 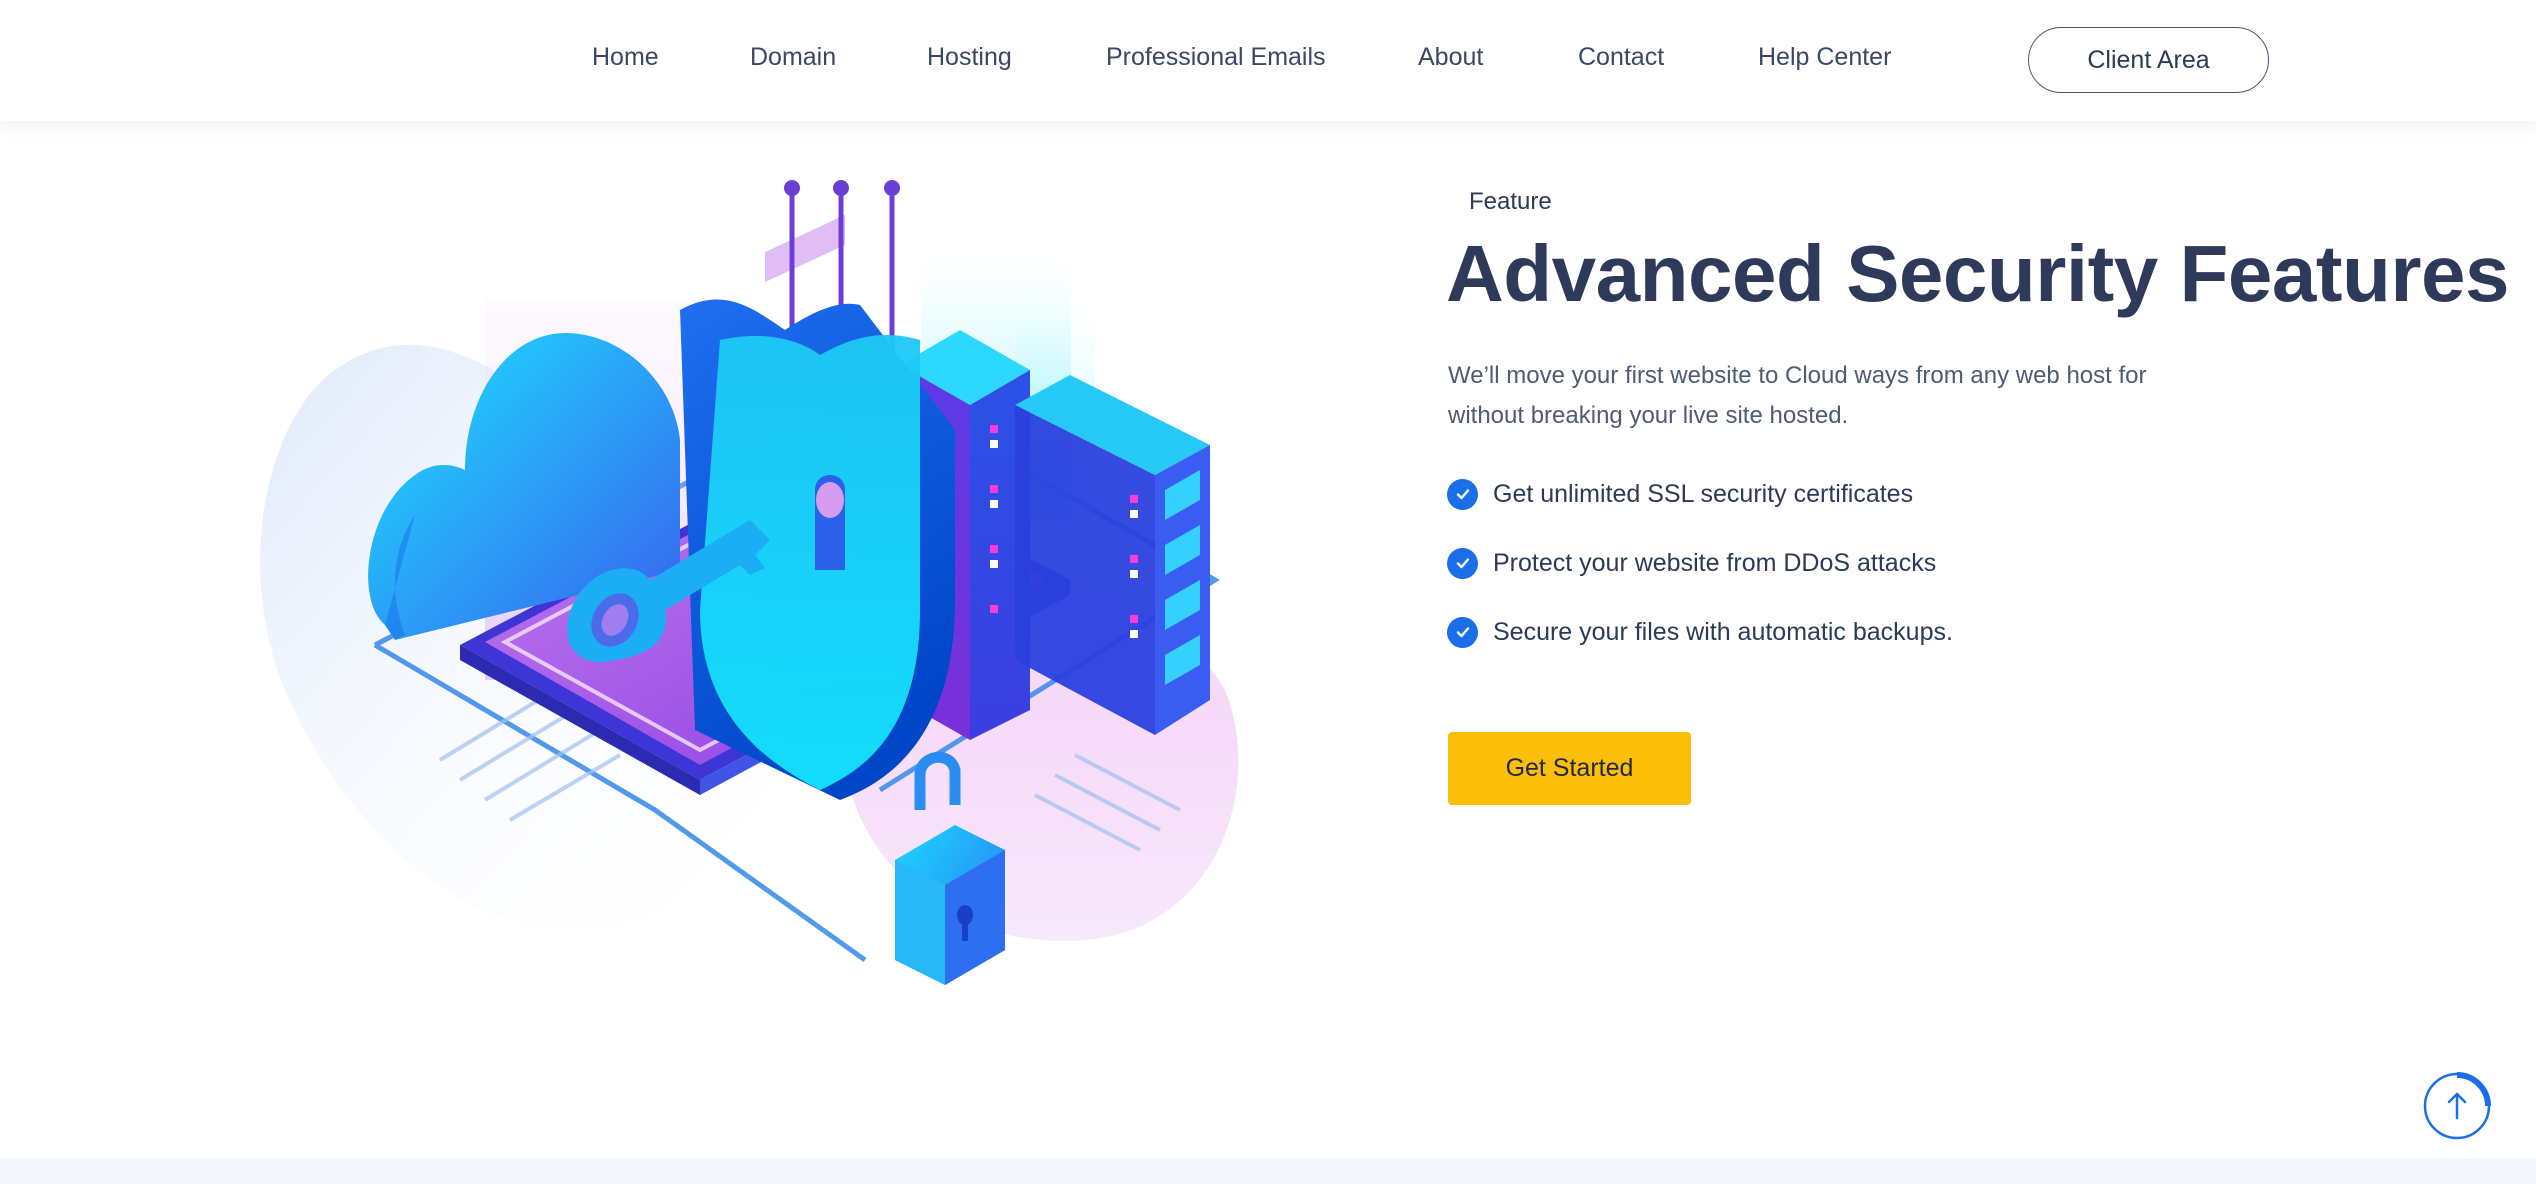 I want to click on list-item: Get unlimited SSL security certificates, so click(x=1700, y=494).